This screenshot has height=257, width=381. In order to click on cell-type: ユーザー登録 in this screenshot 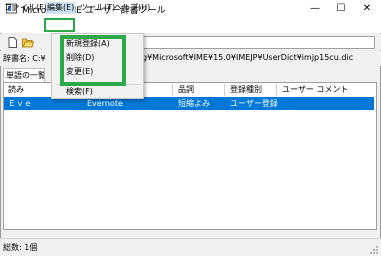, I will do `click(254, 103)`.